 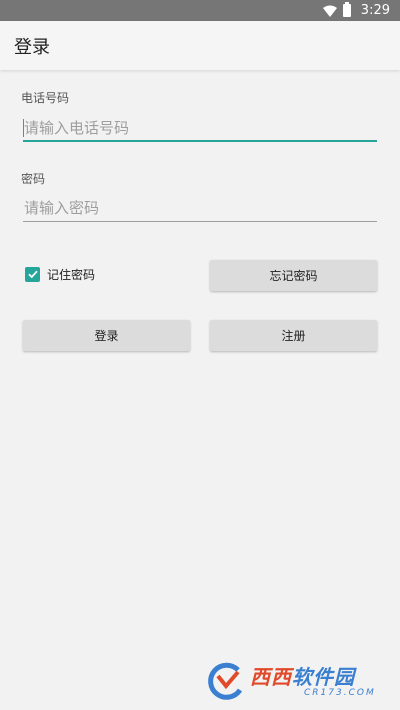 I want to click on phone-input, so click(x=200, y=128).